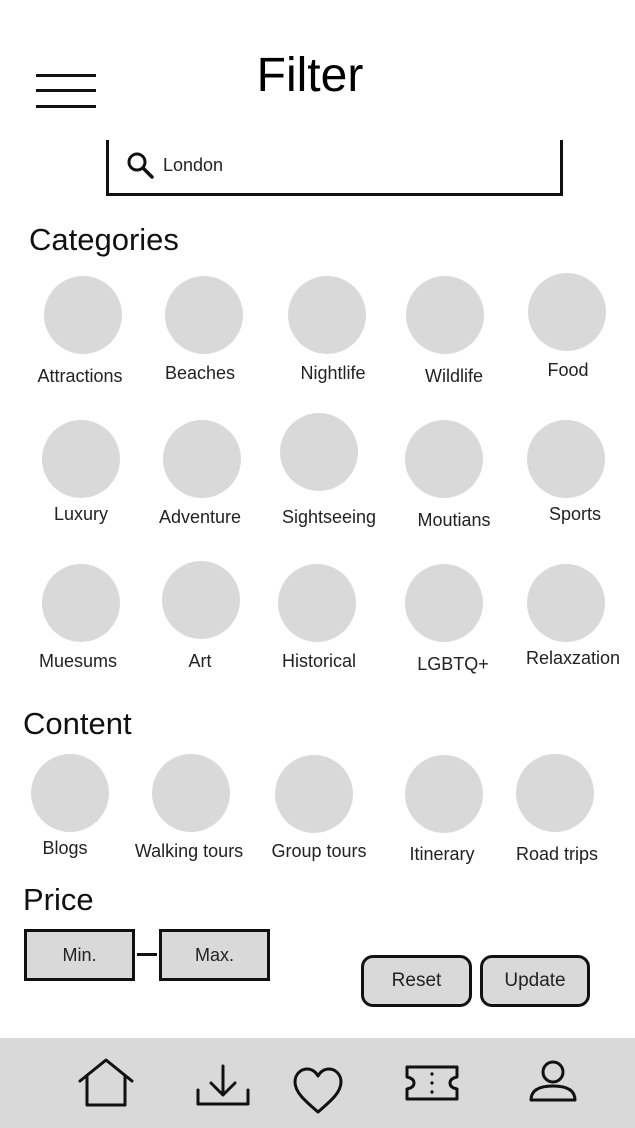 The height and width of the screenshot is (1128, 635). Describe the element at coordinates (140, 165) in the screenshot. I see `search-icon` at that location.